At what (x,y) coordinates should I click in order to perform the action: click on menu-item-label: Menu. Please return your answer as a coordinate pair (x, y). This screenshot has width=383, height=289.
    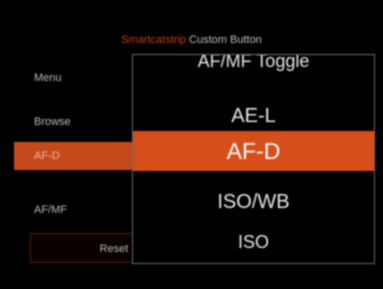
    Looking at the image, I should click on (48, 78).